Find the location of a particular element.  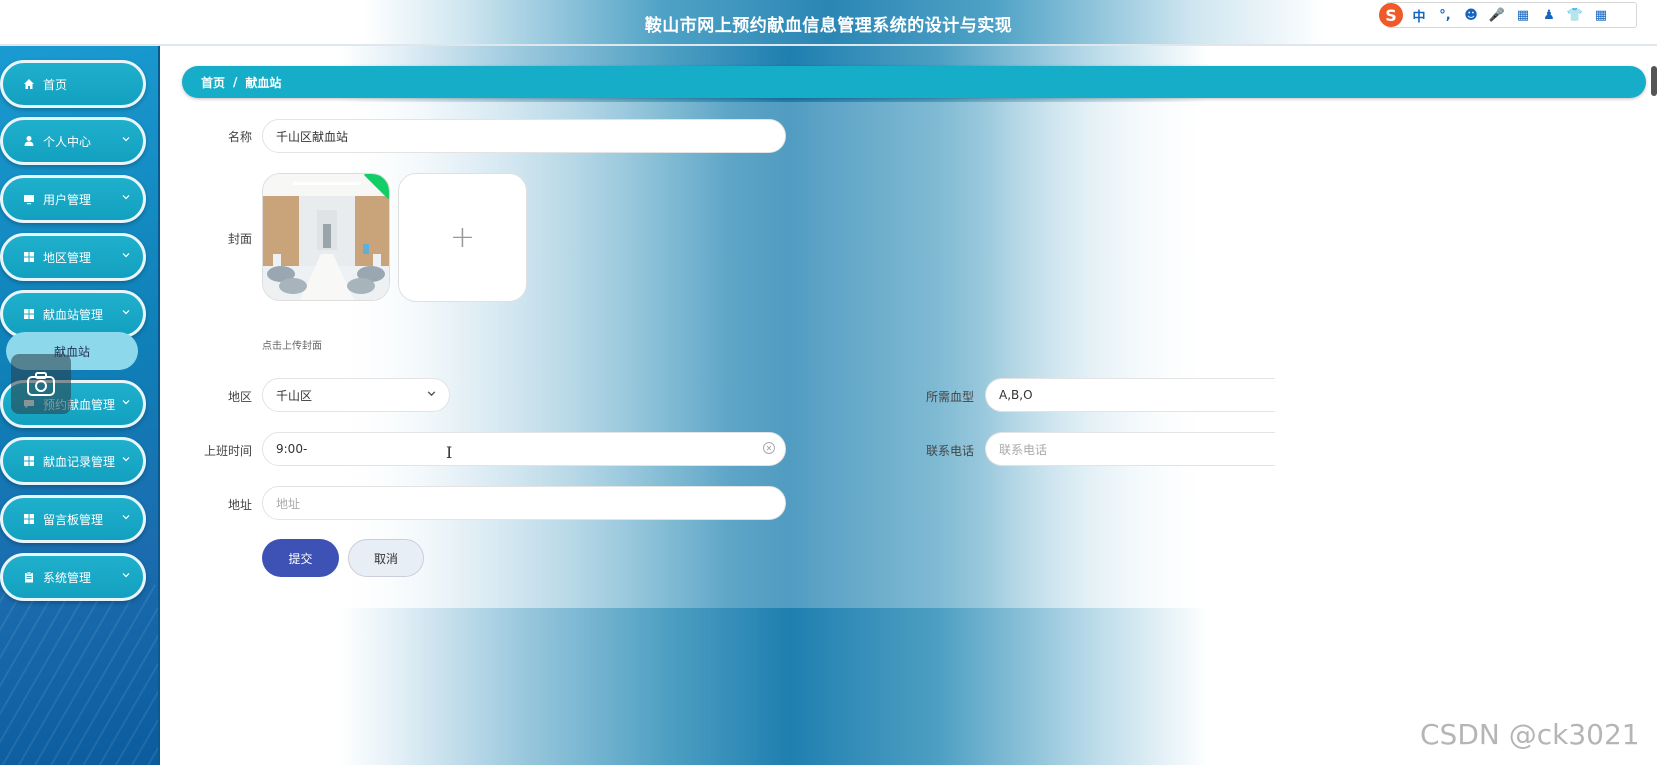

user-icon: ♟ is located at coordinates (1549, 15).